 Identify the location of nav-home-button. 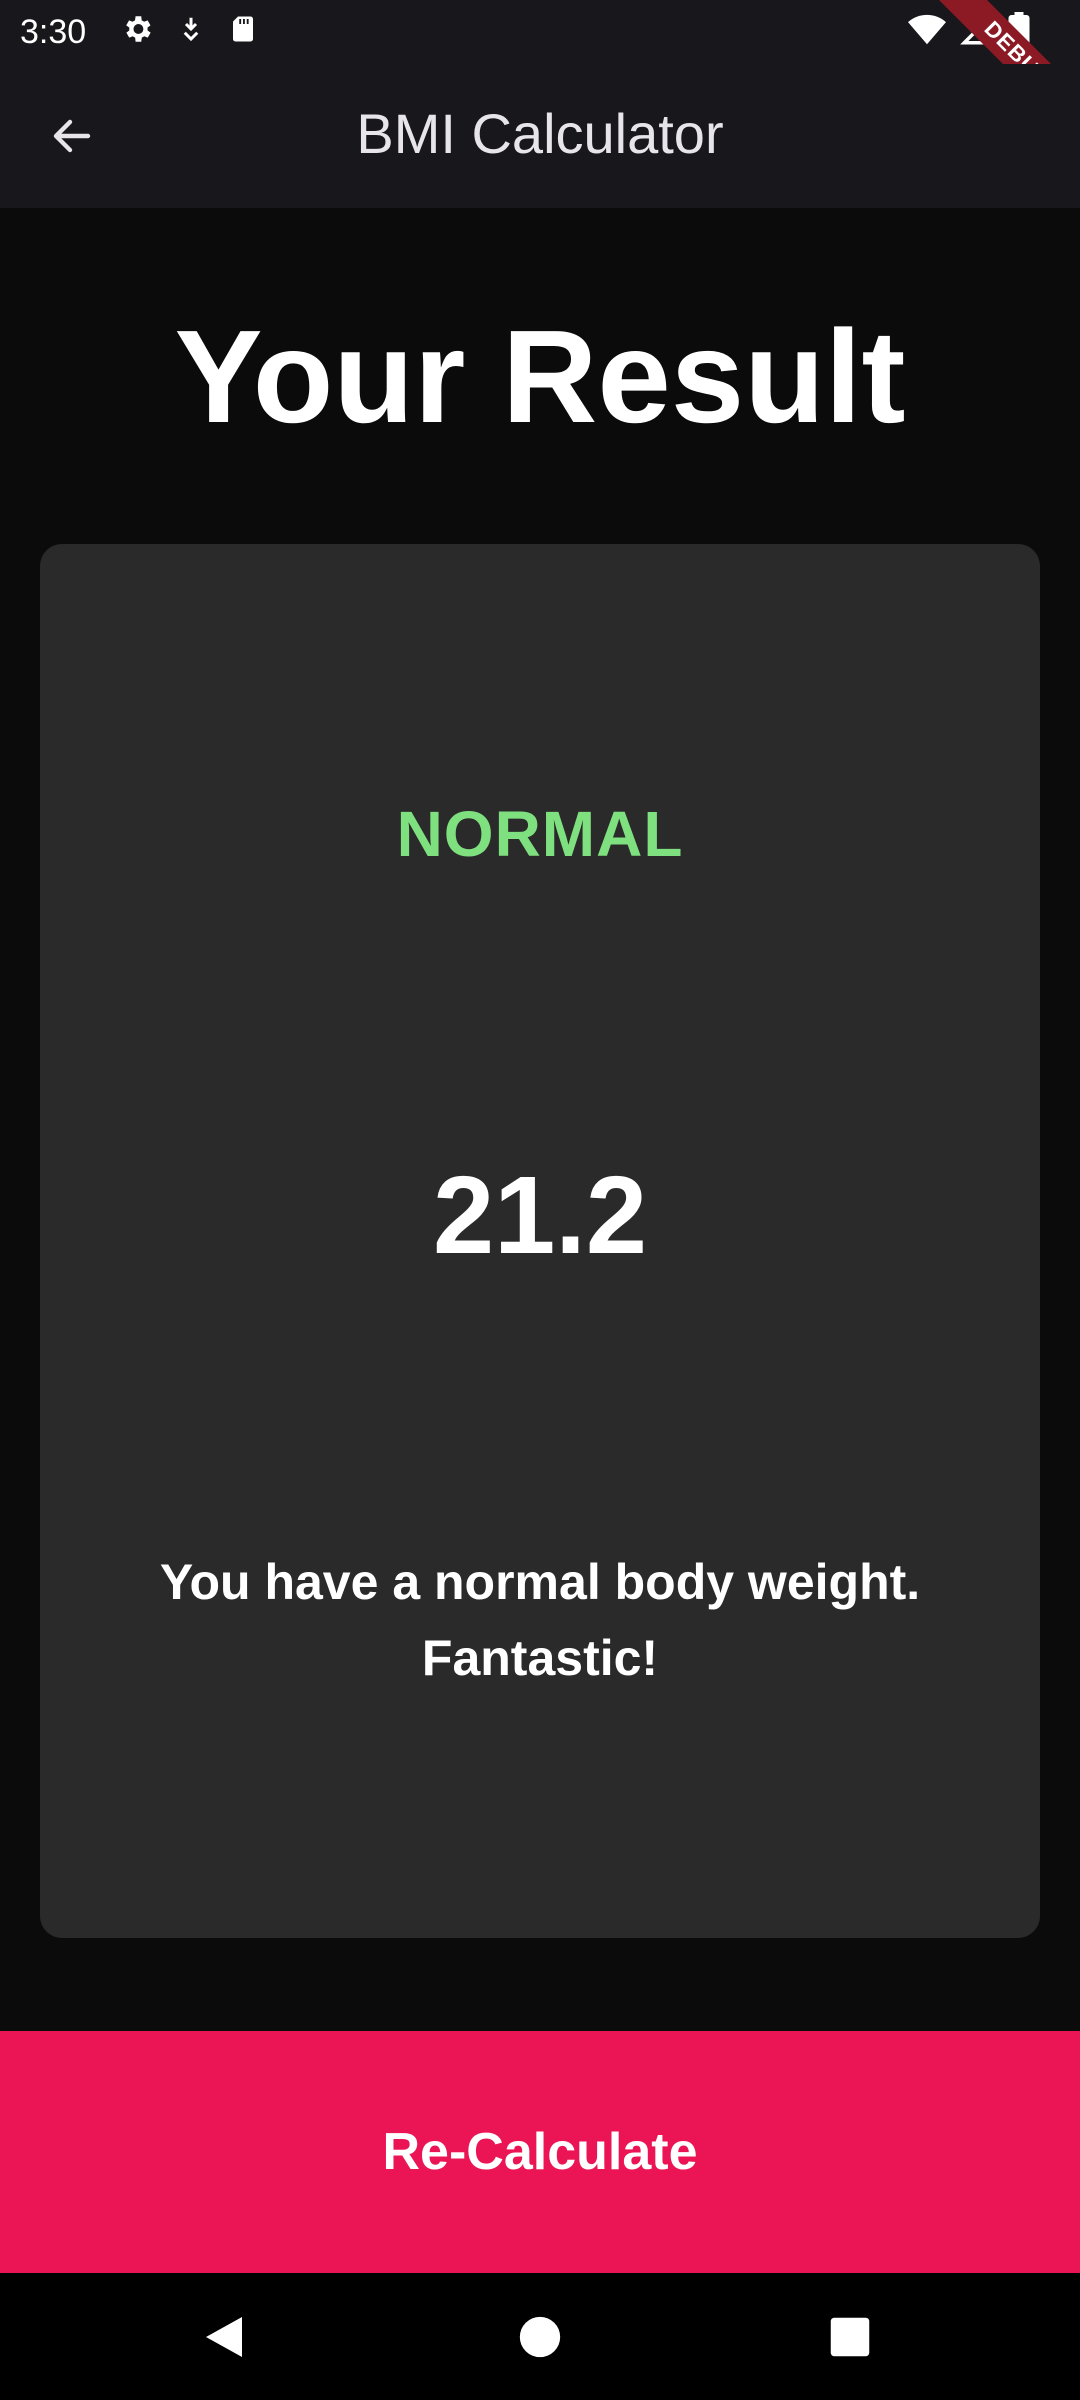
(540, 2337).